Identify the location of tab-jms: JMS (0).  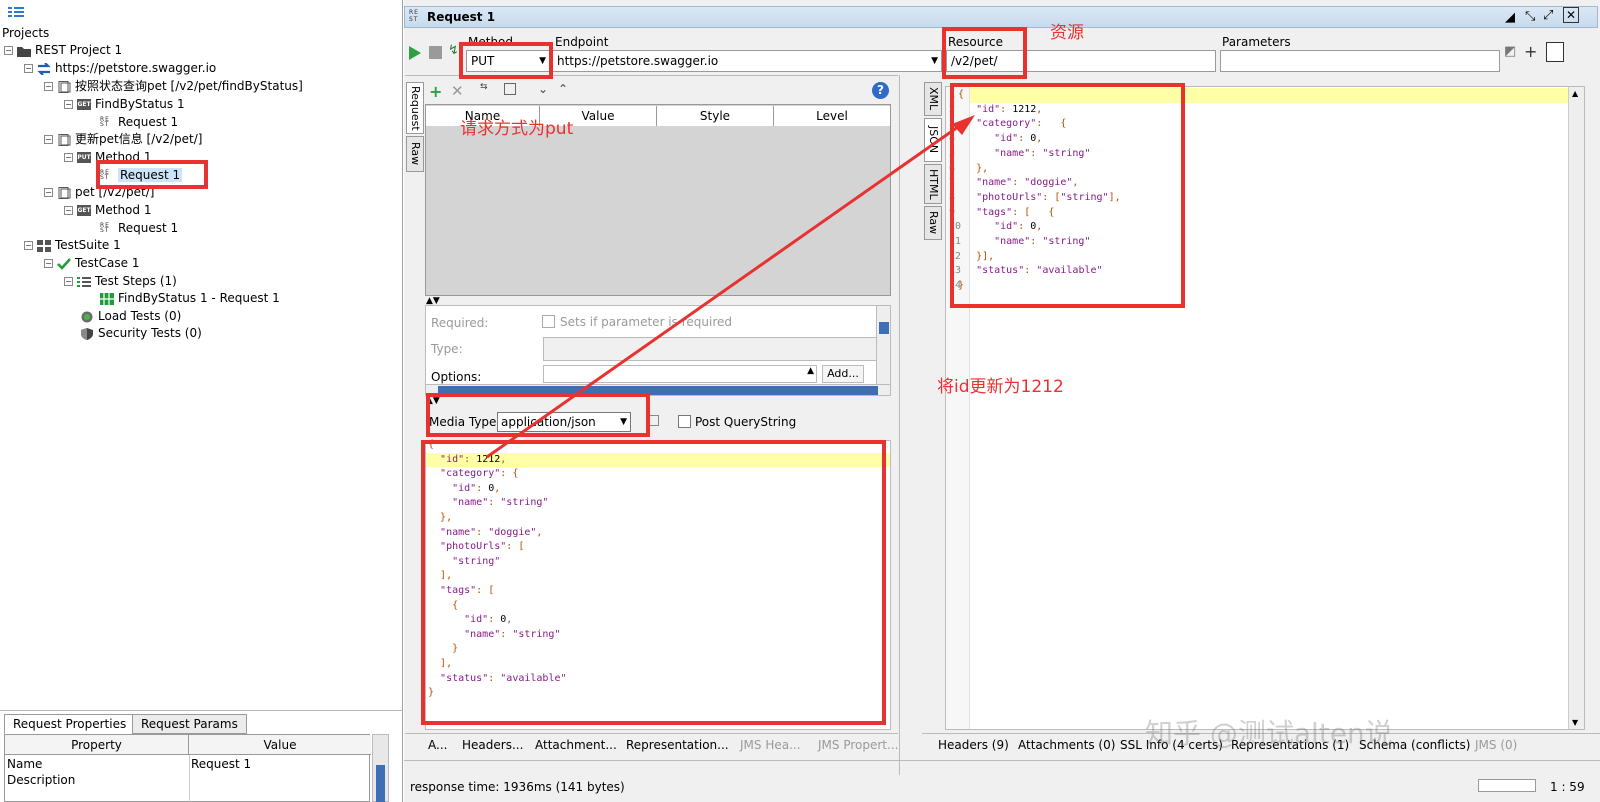
(1496, 745).